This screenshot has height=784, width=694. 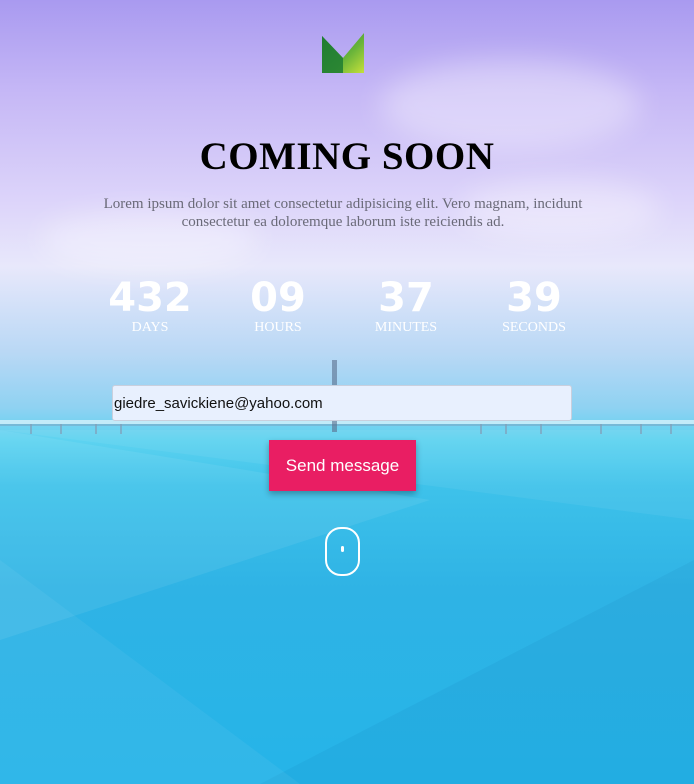 I want to click on countdown-days-label: DAYS, so click(x=150, y=327).